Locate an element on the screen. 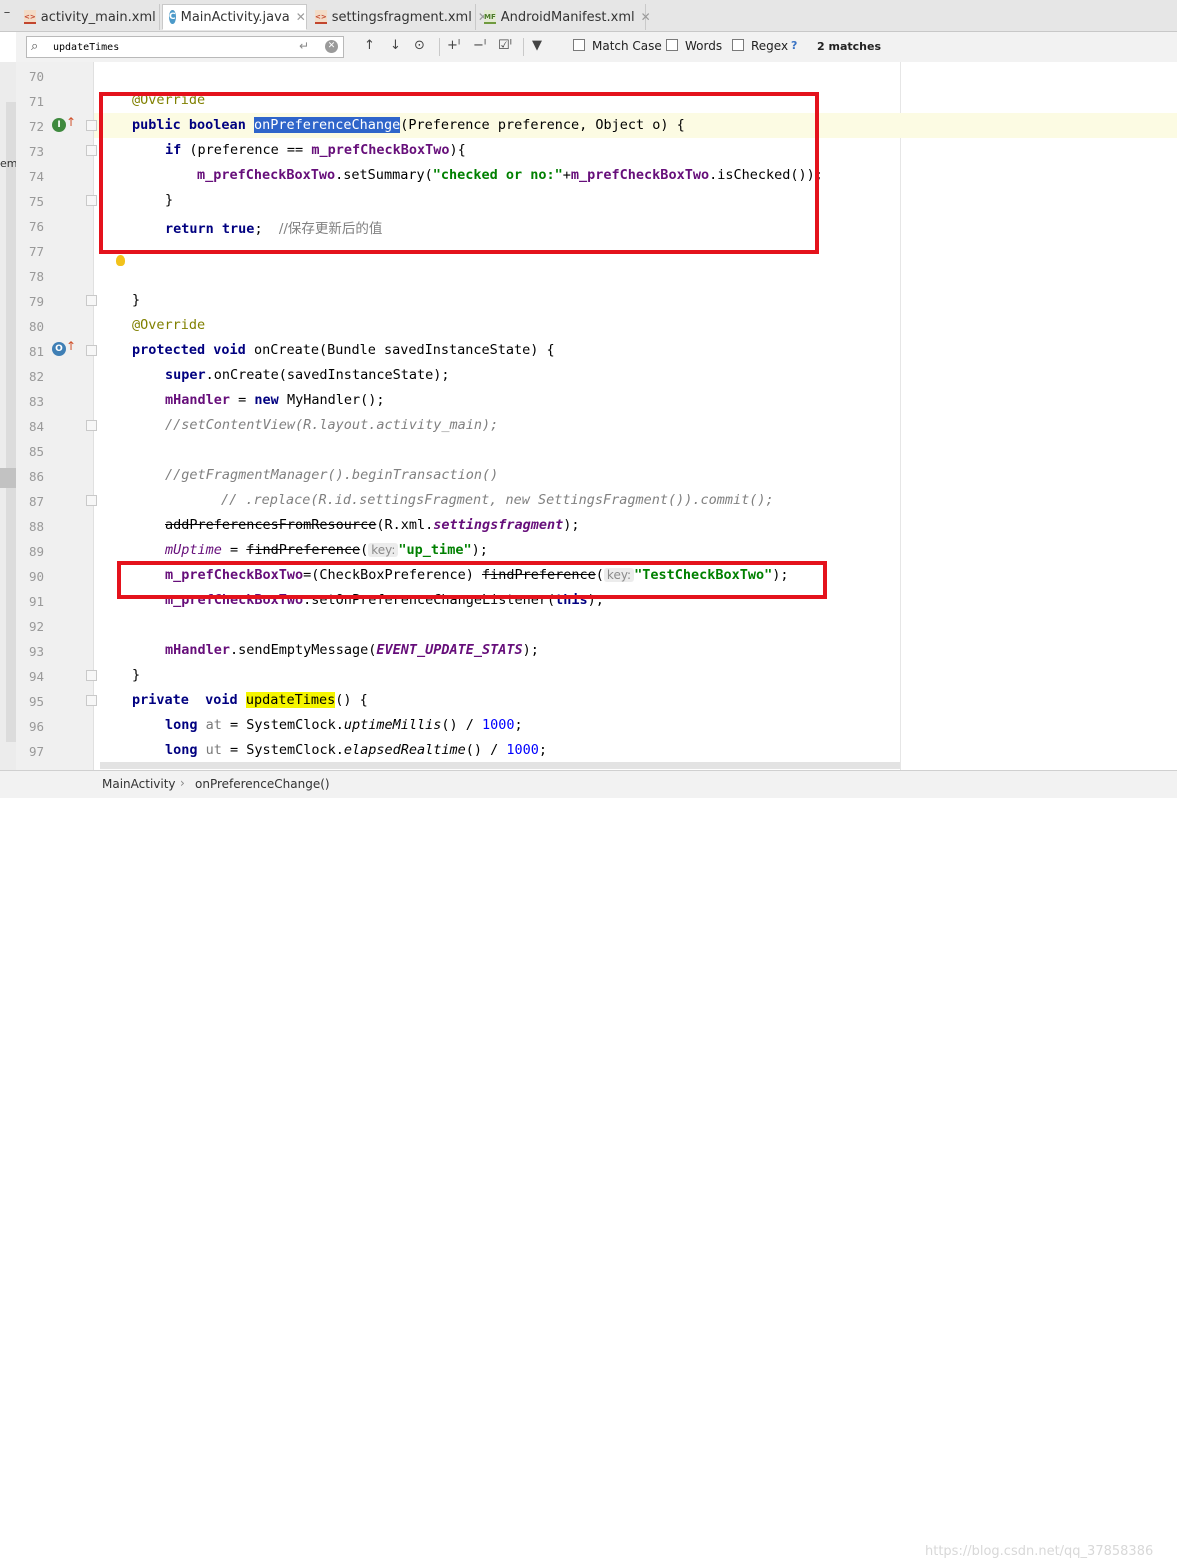  line-number: 73 is located at coordinates (36, 151).